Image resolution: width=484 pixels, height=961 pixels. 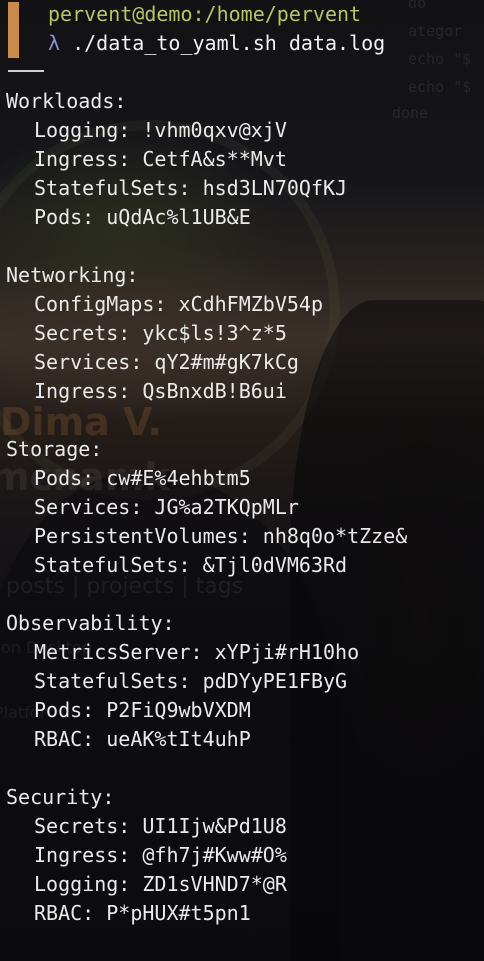 I want to click on section-item: Services: JG%a2TKQpMLr, so click(x=166, y=507).